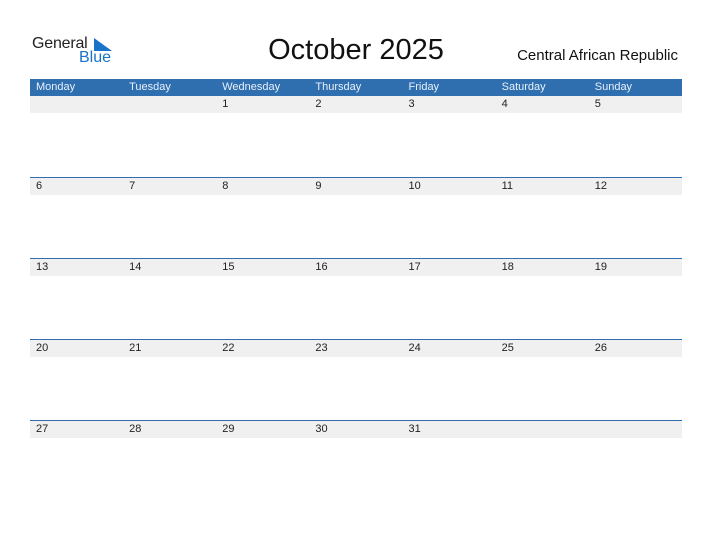 The height and width of the screenshot is (550, 712). I want to click on day-cell: 14, so click(135, 267).